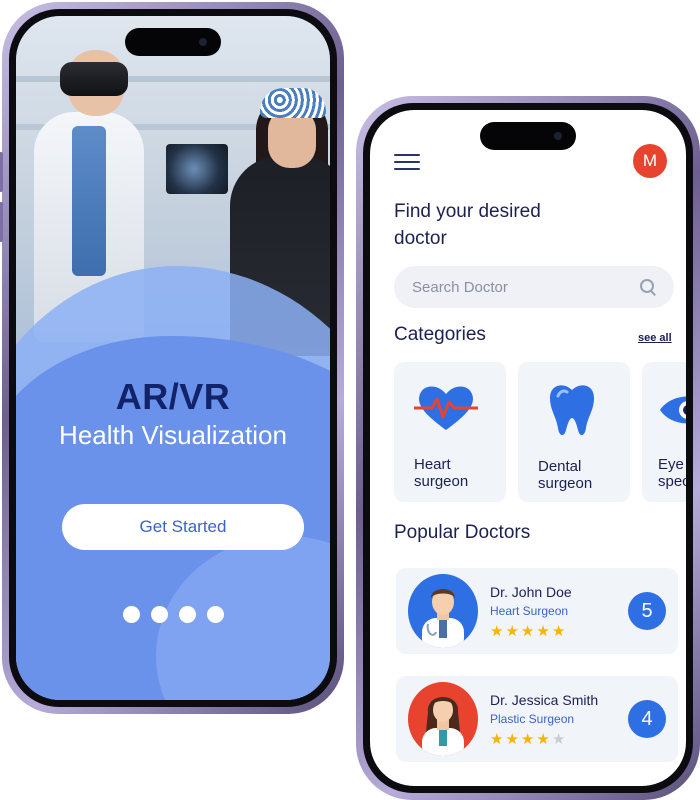  What do you see at coordinates (532, 719) in the screenshot?
I see `doctor-specialty: Plastic Surgeon` at bounding box center [532, 719].